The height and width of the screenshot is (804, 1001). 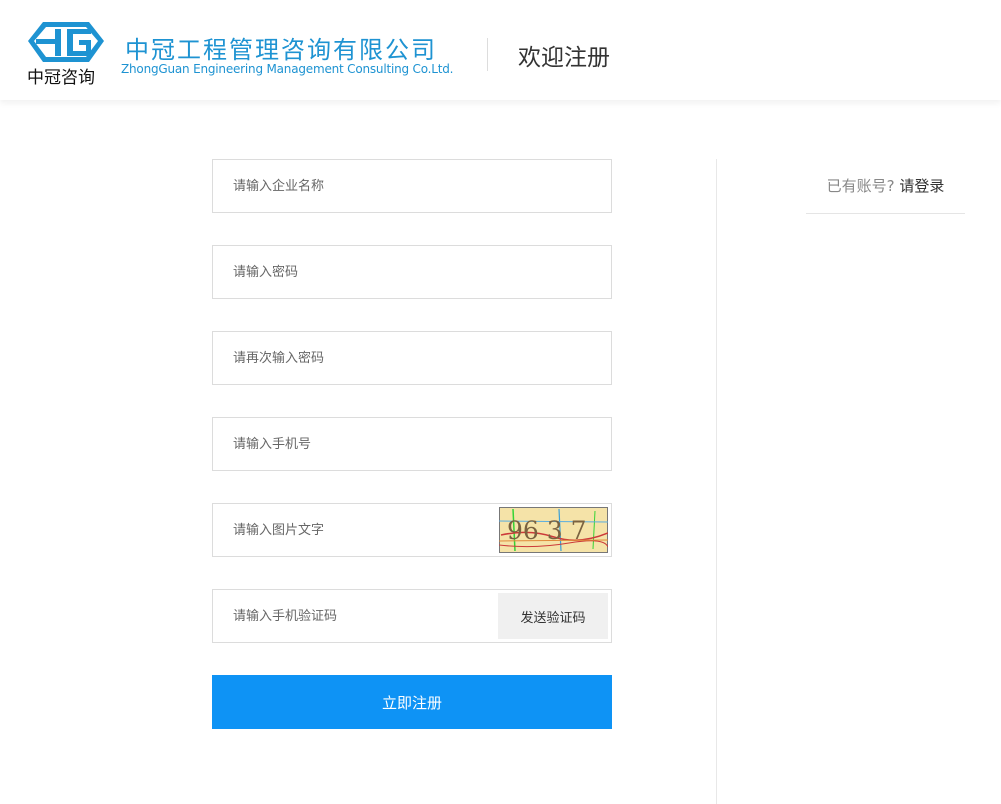 What do you see at coordinates (368, 186) in the screenshot?
I see `company-name-input` at bounding box center [368, 186].